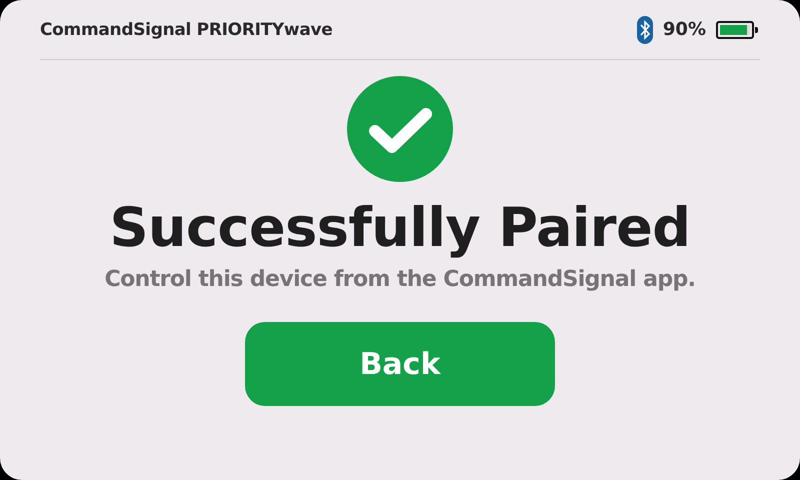 The image size is (800, 480). I want to click on back-button: Back, so click(400, 364).